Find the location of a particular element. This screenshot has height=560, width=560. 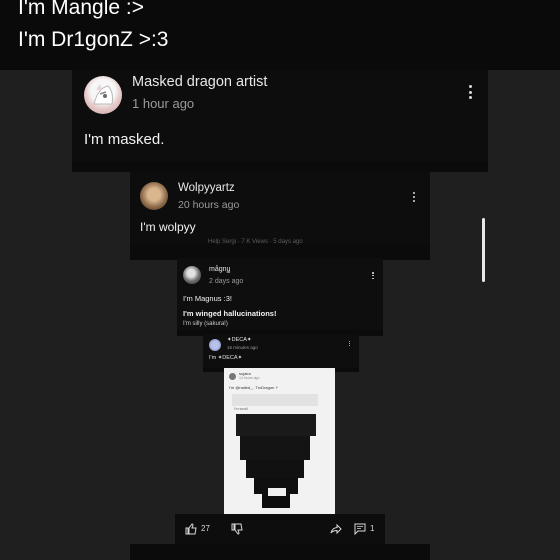

comment-text: I'm masked. is located at coordinates (124, 139).